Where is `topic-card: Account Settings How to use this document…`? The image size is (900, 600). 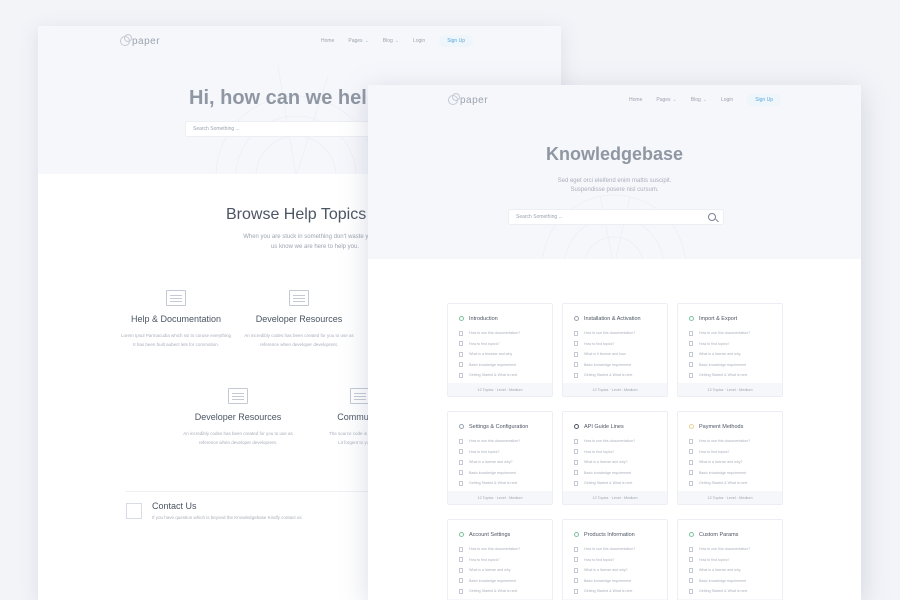
topic-card: Account Settings How to use this document… is located at coordinates (500, 559).